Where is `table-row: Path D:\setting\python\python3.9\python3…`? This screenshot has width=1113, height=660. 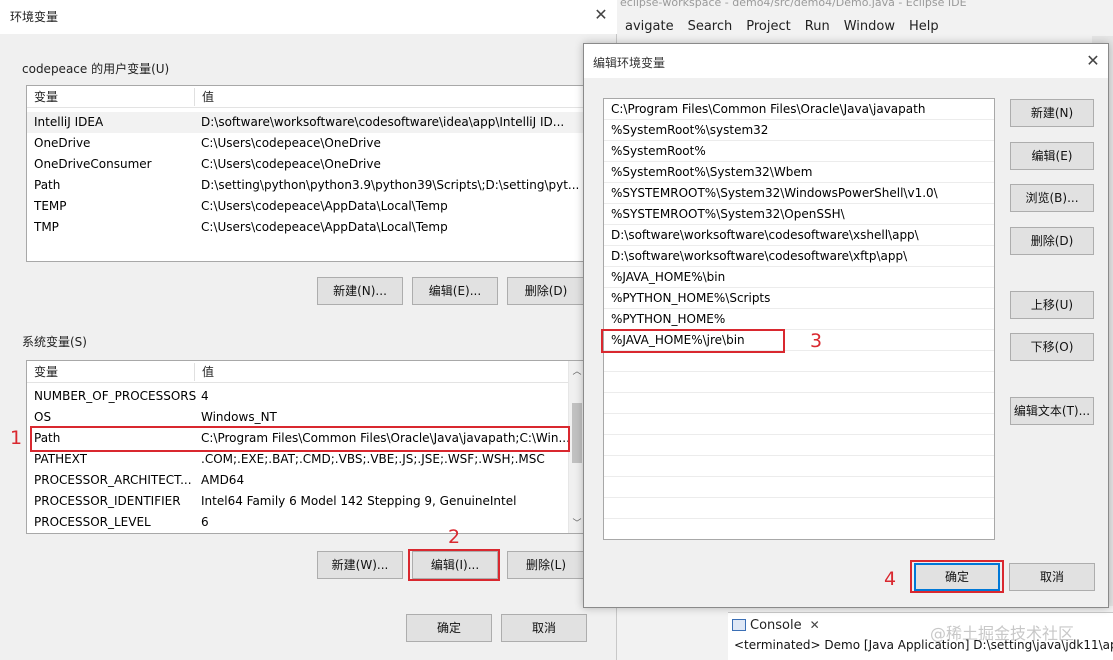
table-row: Path D:\setting\python\python3.9\python3… is located at coordinates (305, 185).